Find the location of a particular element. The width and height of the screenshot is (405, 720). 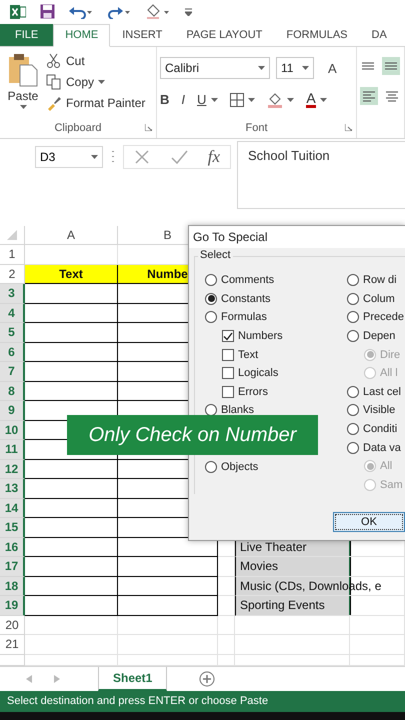

font-size-field: 11 is located at coordinates (295, 68).